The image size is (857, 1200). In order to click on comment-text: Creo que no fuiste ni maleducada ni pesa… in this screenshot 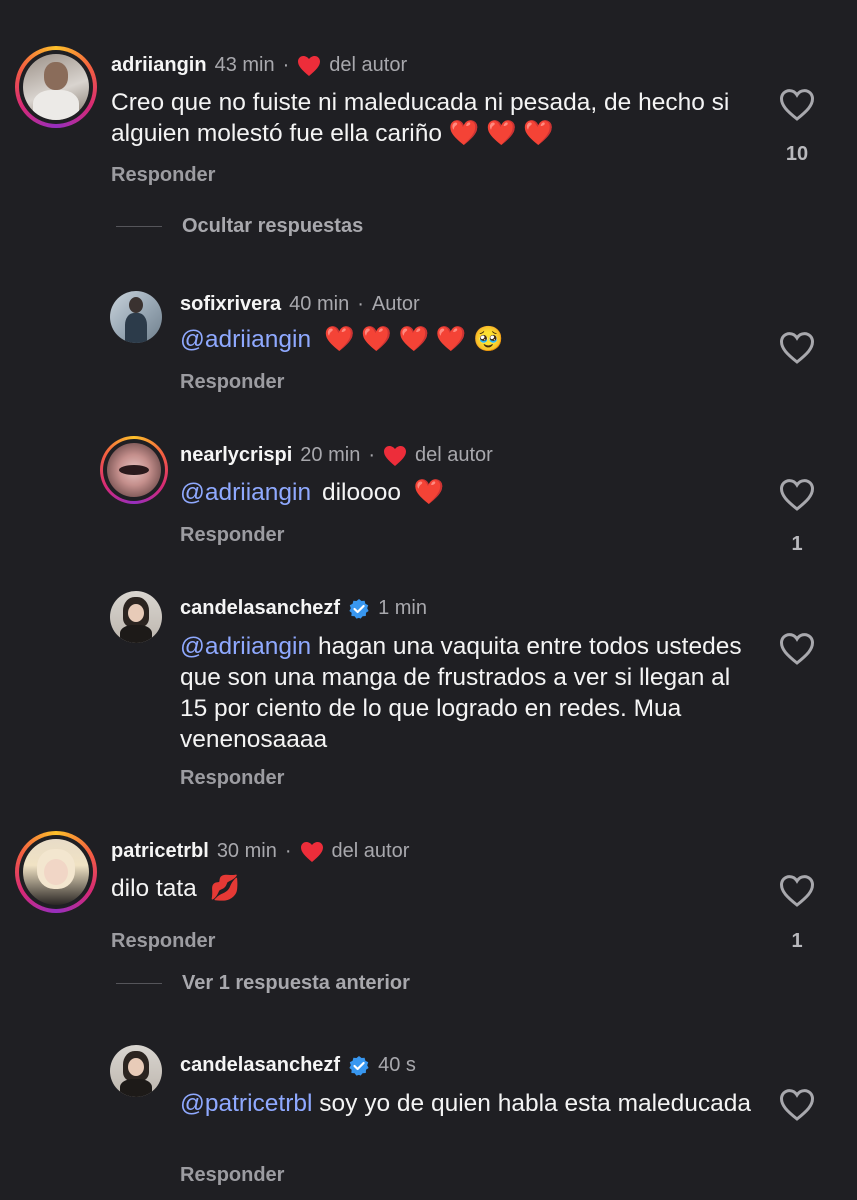, I will do `click(420, 118)`.